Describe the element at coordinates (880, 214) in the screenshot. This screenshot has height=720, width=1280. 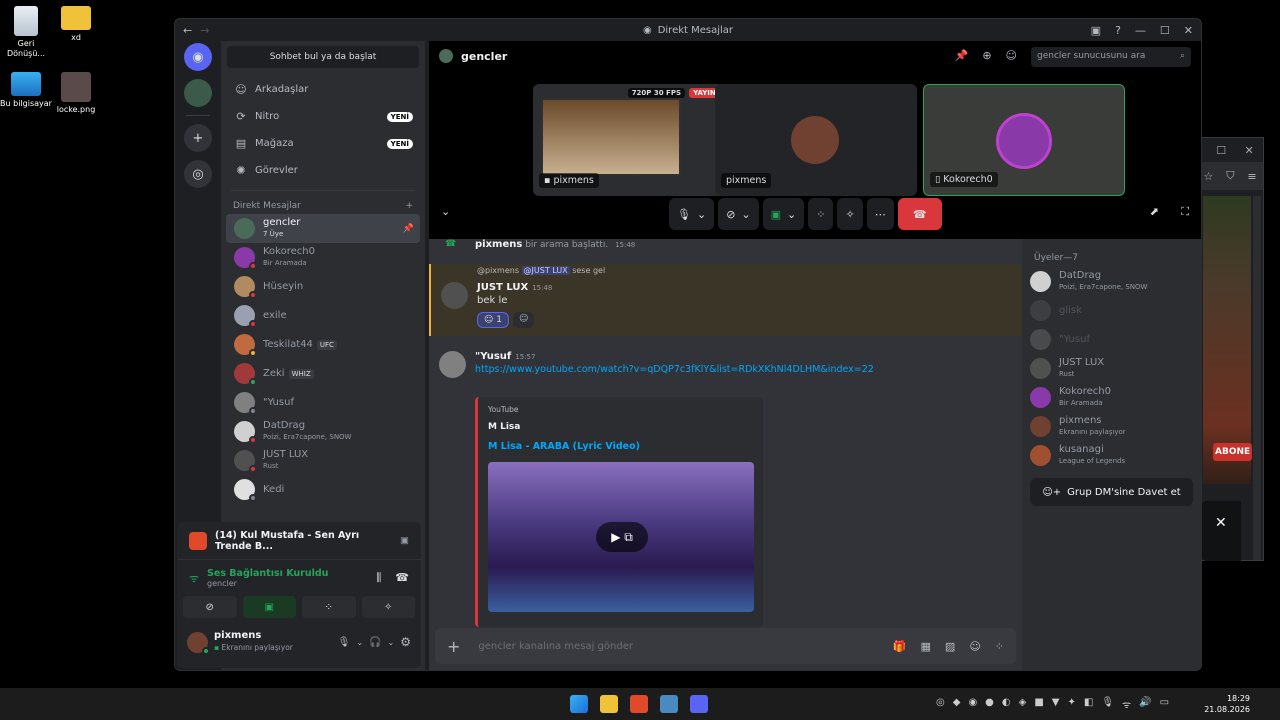
I see `more-button: ⋯` at that location.